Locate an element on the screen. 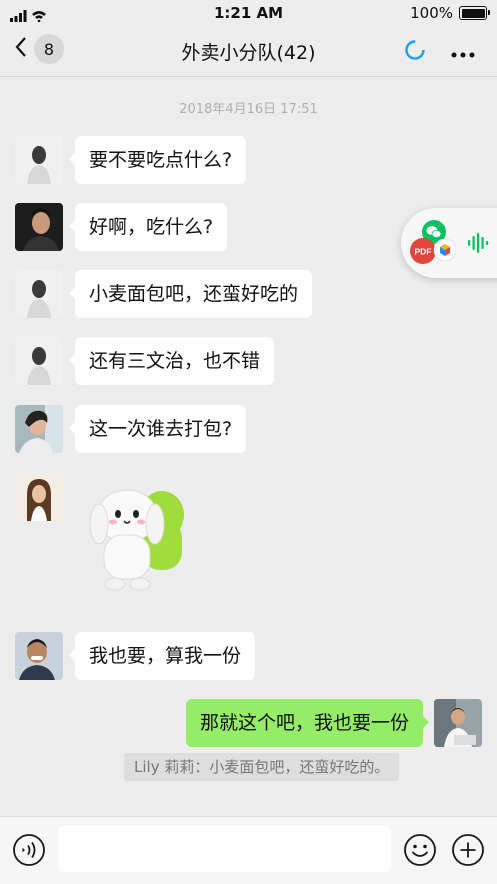 Image resolution: width=497 pixels, height=884 pixels. message-bubble: 还有三文治，也不错 is located at coordinates (171, 361).